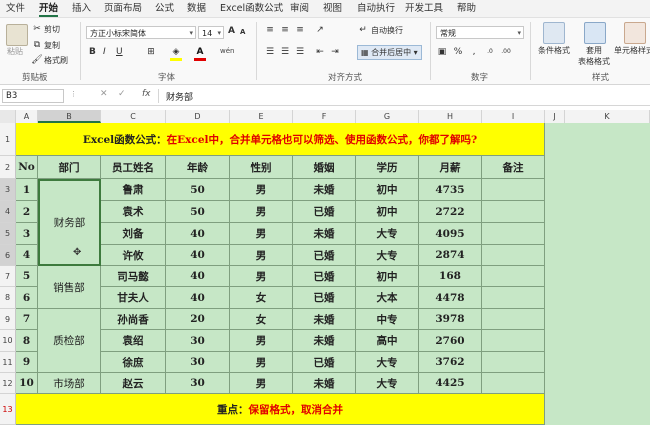 This screenshot has width=650, height=425. What do you see at coordinates (27, 234) in the screenshot?
I see `no-cell: 3` at bounding box center [27, 234].